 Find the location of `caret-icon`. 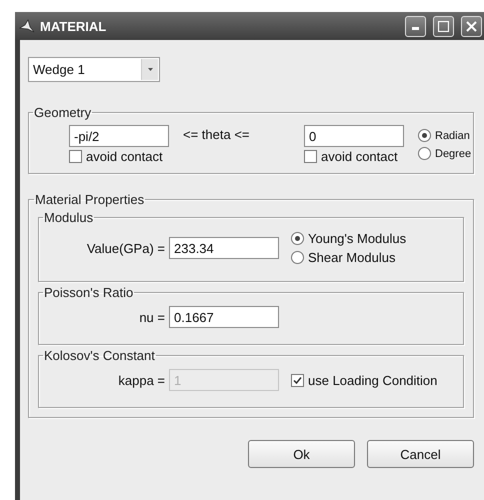

caret-icon is located at coordinates (150, 69).